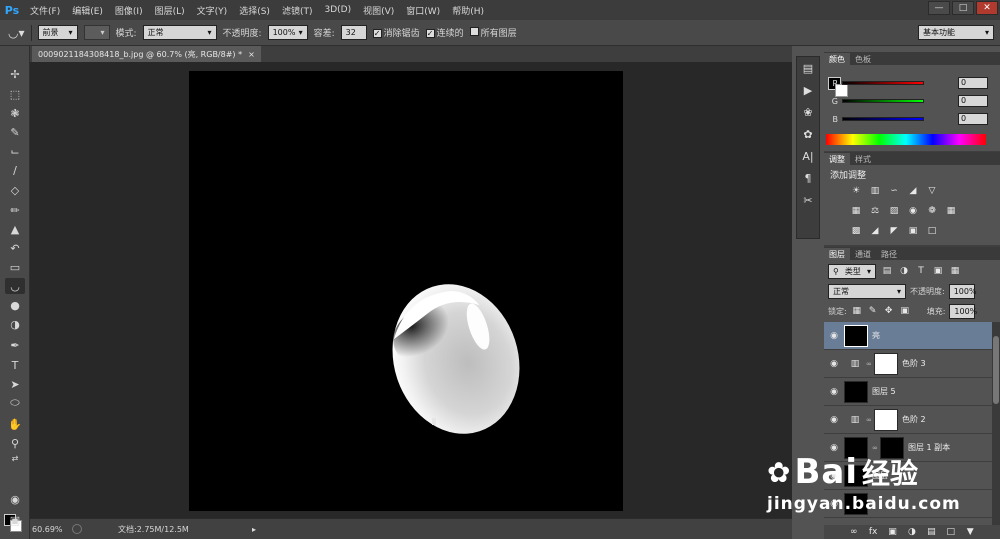  What do you see at coordinates (129, 10) in the screenshot?
I see `menu-image: 图像(I)` at bounding box center [129, 10].